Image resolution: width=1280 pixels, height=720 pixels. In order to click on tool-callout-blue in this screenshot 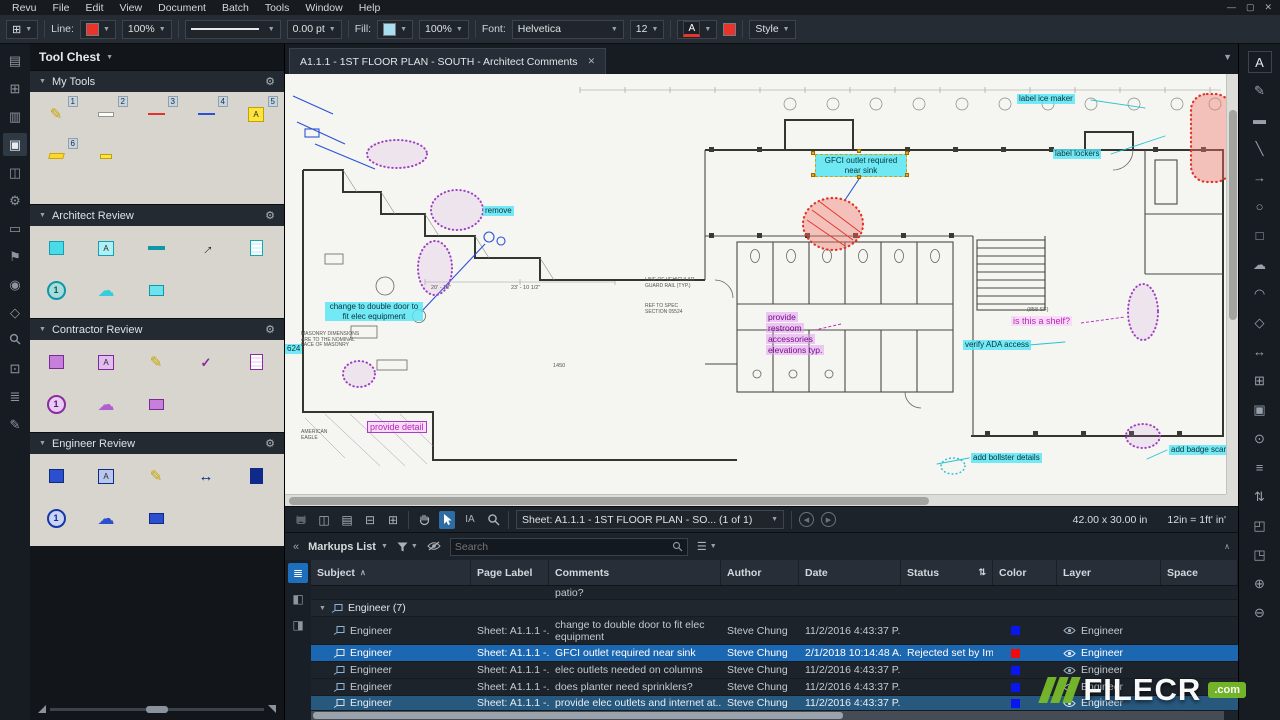, I will do `click(156, 518)`.